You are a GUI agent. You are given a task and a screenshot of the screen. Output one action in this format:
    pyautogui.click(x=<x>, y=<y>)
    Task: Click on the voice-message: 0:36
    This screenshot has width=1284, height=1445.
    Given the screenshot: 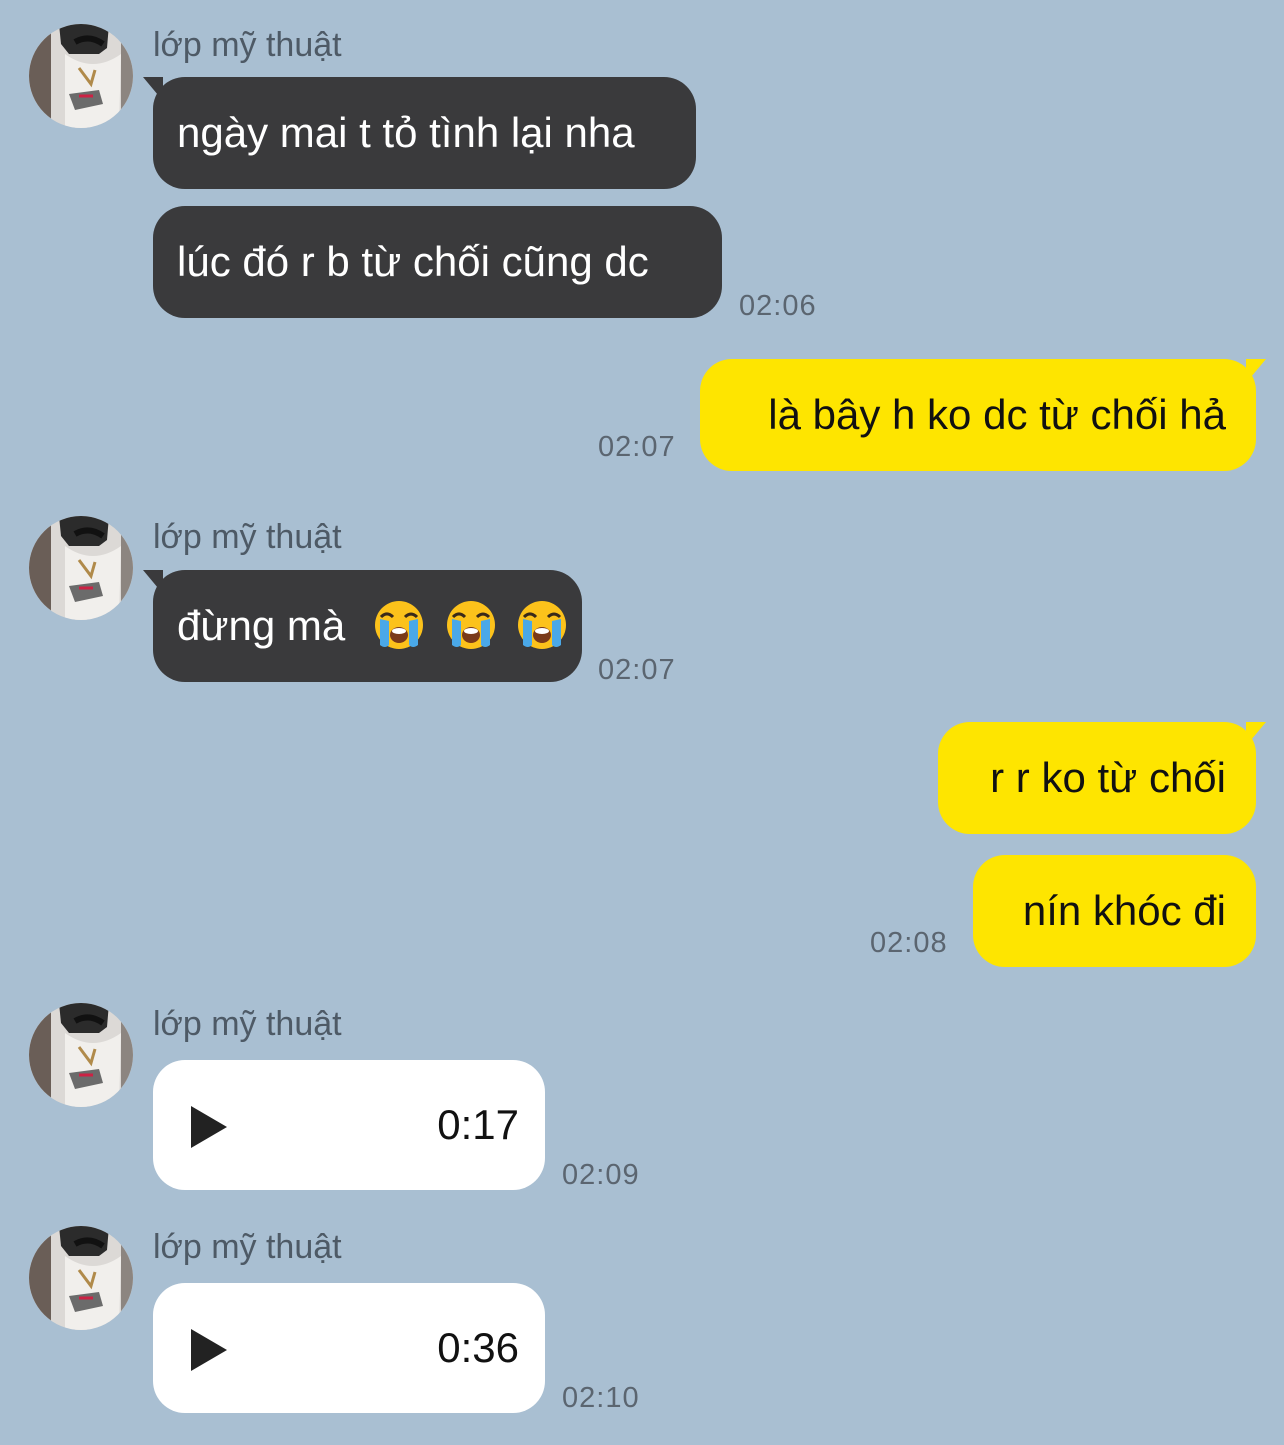 What is the action you would take?
    pyautogui.click(x=349, y=1348)
    